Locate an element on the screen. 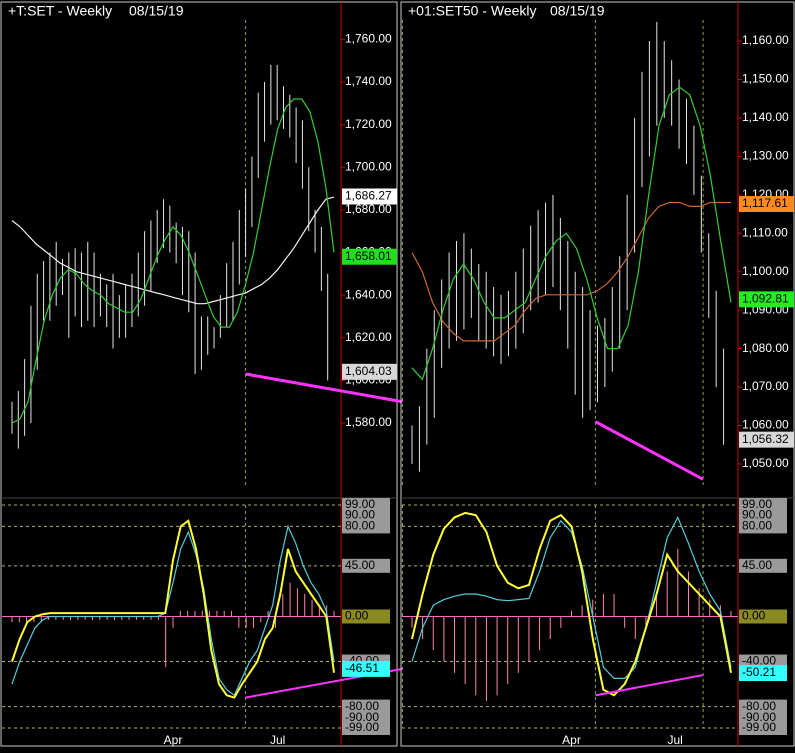 The image size is (795, 753). price-tick-label: 1,720.00 is located at coordinates (368, 124).